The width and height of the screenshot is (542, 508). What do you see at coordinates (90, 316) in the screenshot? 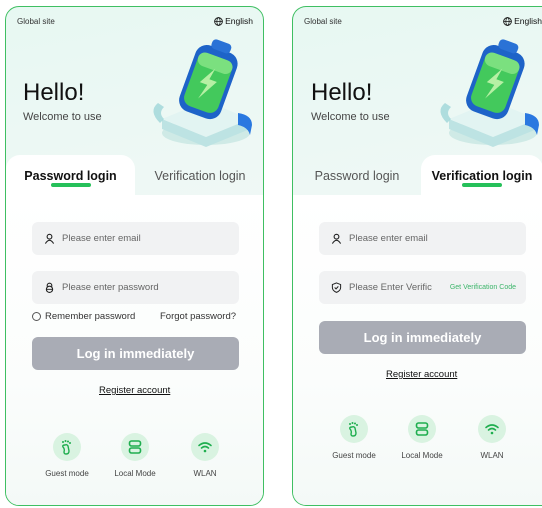
I see `remember-label: Remember password` at bounding box center [90, 316].